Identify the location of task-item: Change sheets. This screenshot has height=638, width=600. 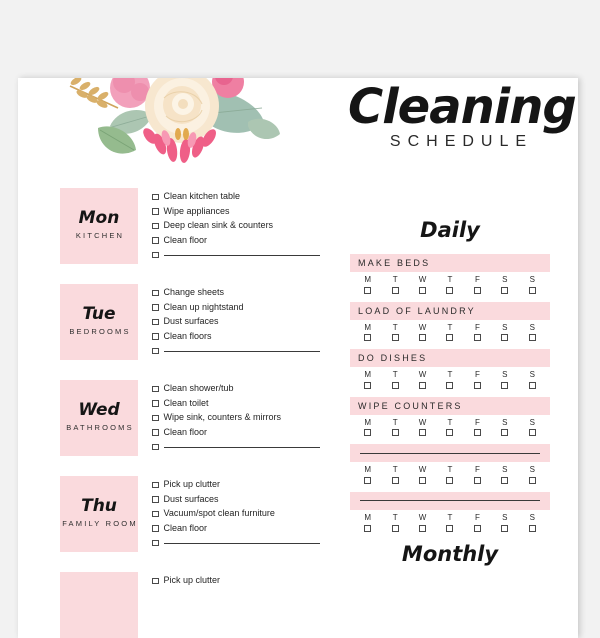
(236, 292).